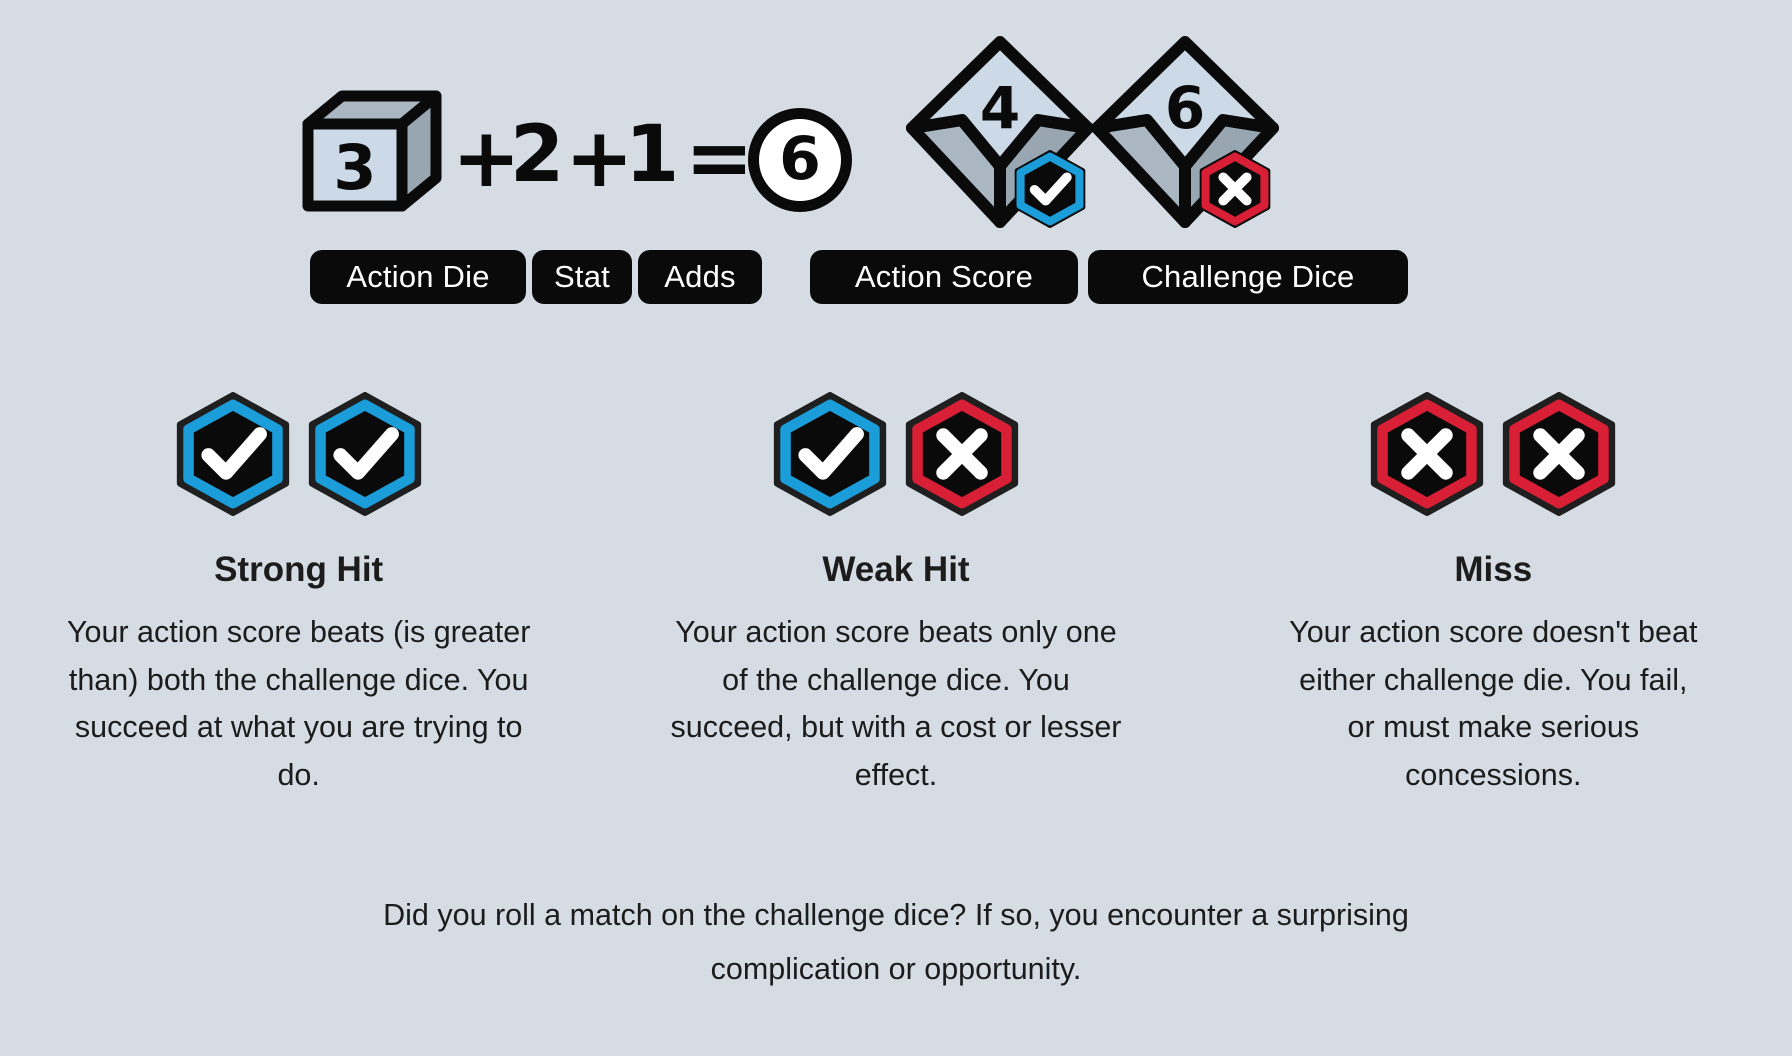 The image size is (1792, 1056). What do you see at coordinates (354, 167) in the screenshot?
I see `action-die-value: 3` at bounding box center [354, 167].